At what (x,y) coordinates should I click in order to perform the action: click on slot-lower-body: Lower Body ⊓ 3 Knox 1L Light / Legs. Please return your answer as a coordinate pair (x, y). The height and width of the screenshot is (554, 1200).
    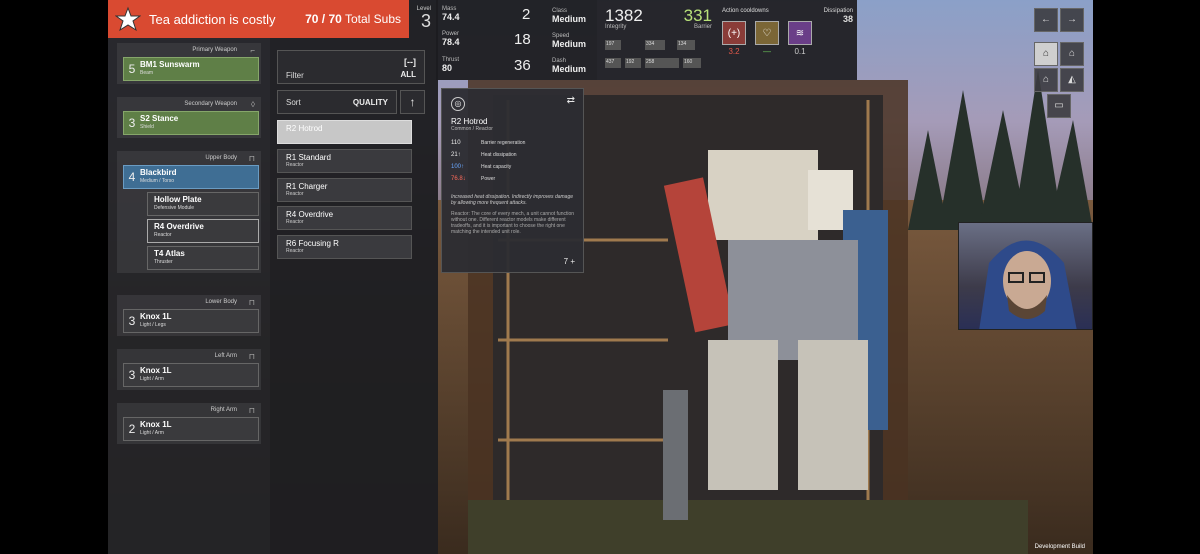
    Looking at the image, I should click on (189, 315).